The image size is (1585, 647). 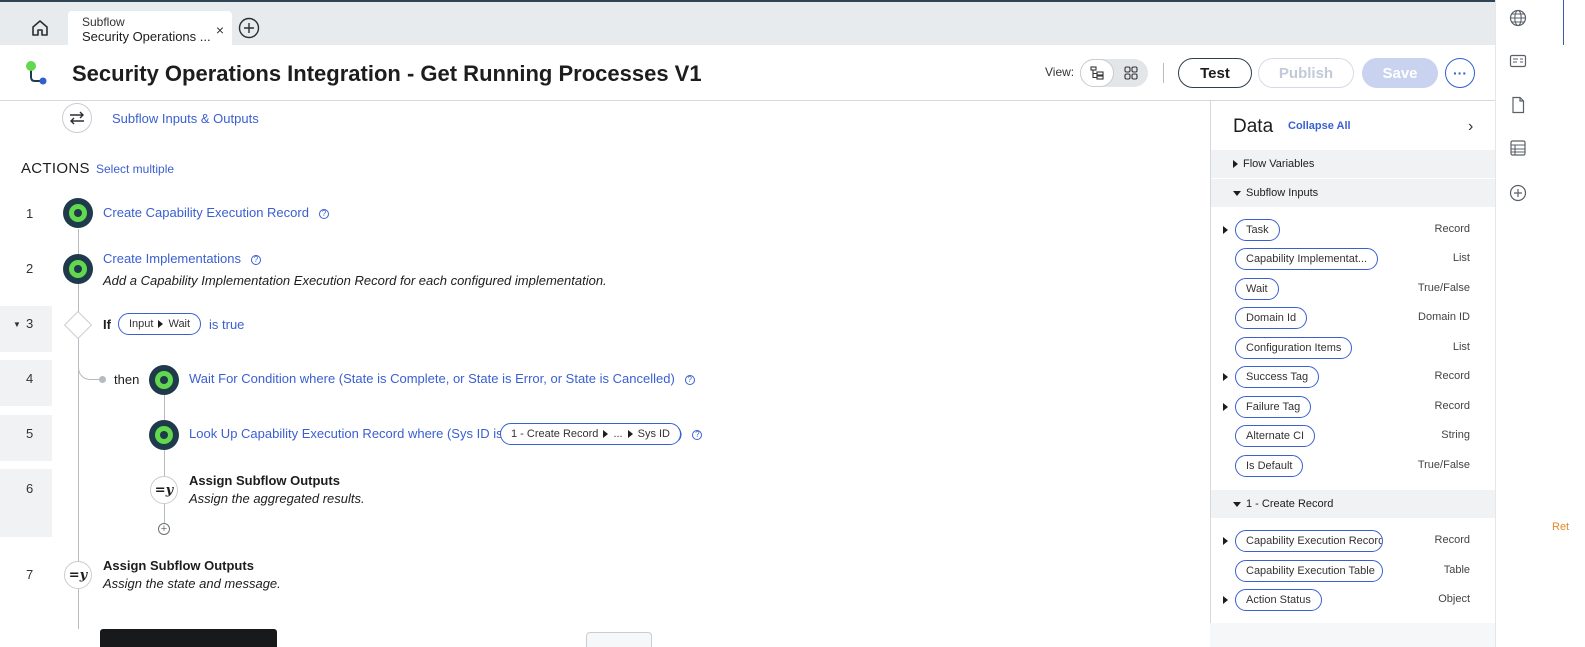 I want to click on swap-icon, so click(x=77, y=118).